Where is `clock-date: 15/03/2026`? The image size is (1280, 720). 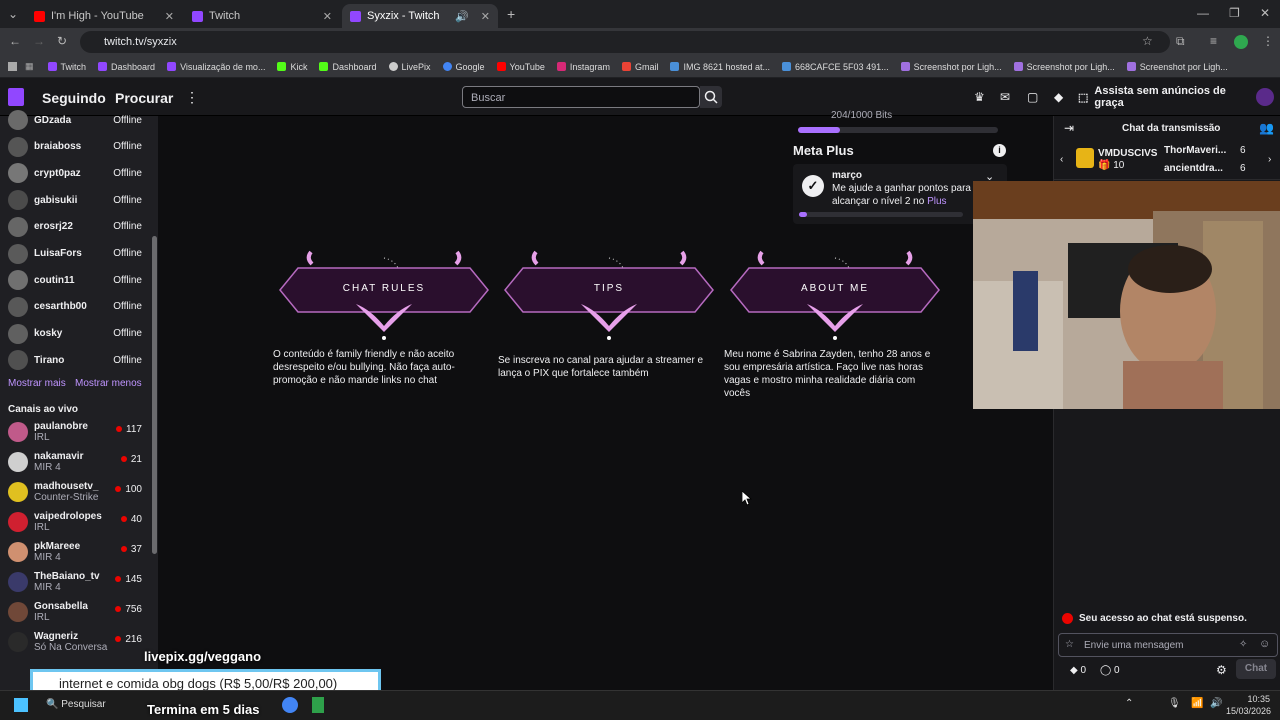 clock-date: 15/03/2026 is located at coordinates (1248, 711).